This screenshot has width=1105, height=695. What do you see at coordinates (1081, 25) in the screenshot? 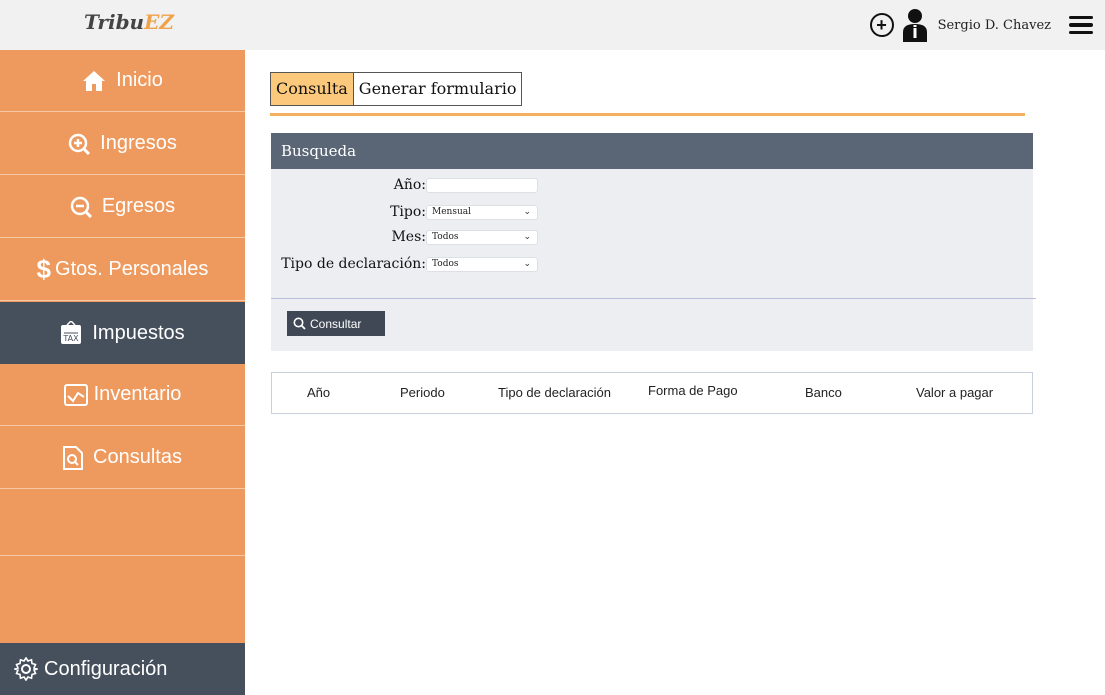
I see `hamburger-icon` at bounding box center [1081, 25].